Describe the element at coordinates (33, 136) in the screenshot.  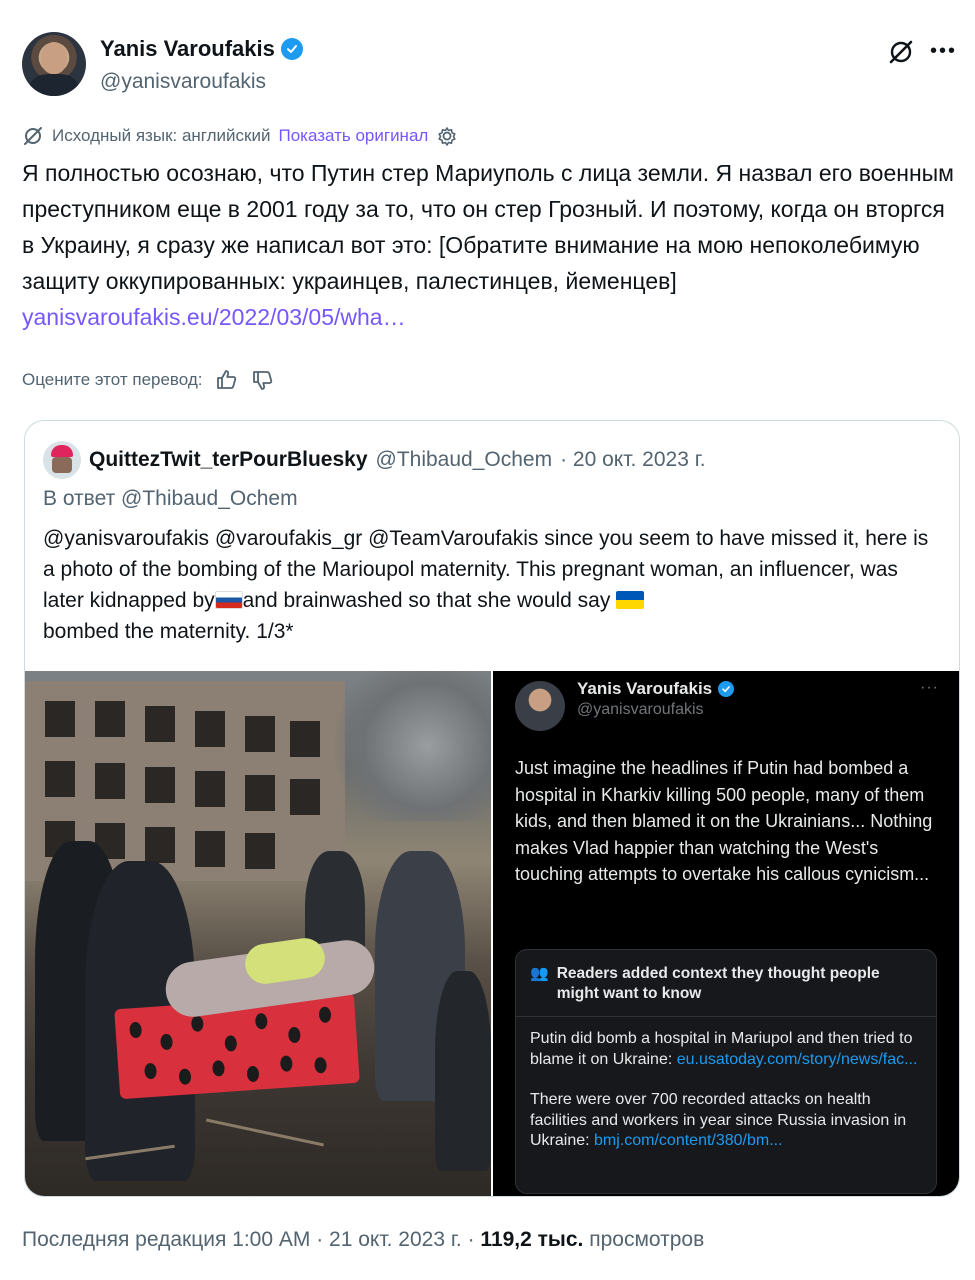
I see `translate-icon` at that location.